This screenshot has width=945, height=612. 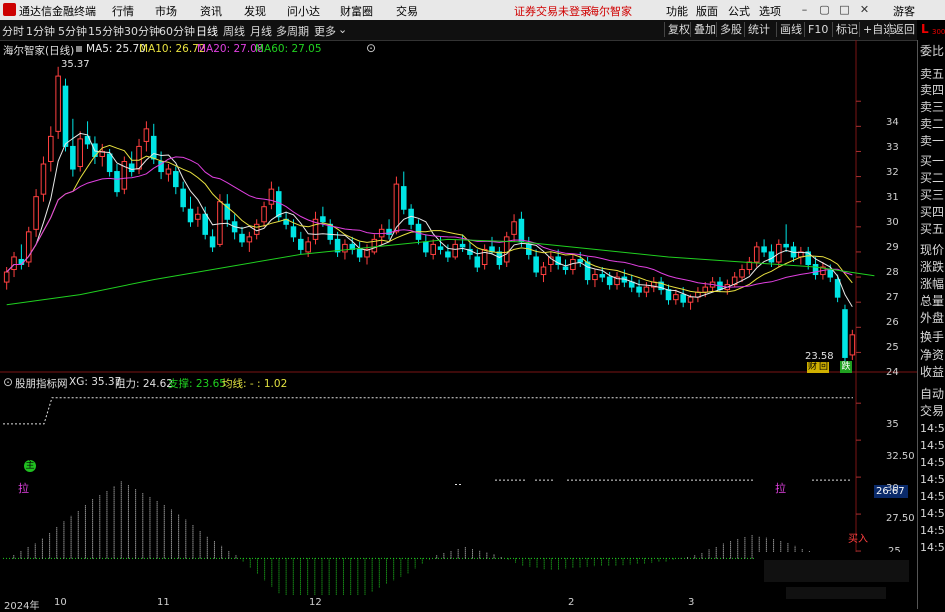 I want to click on period-month: 月线, so click(x=261, y=31).